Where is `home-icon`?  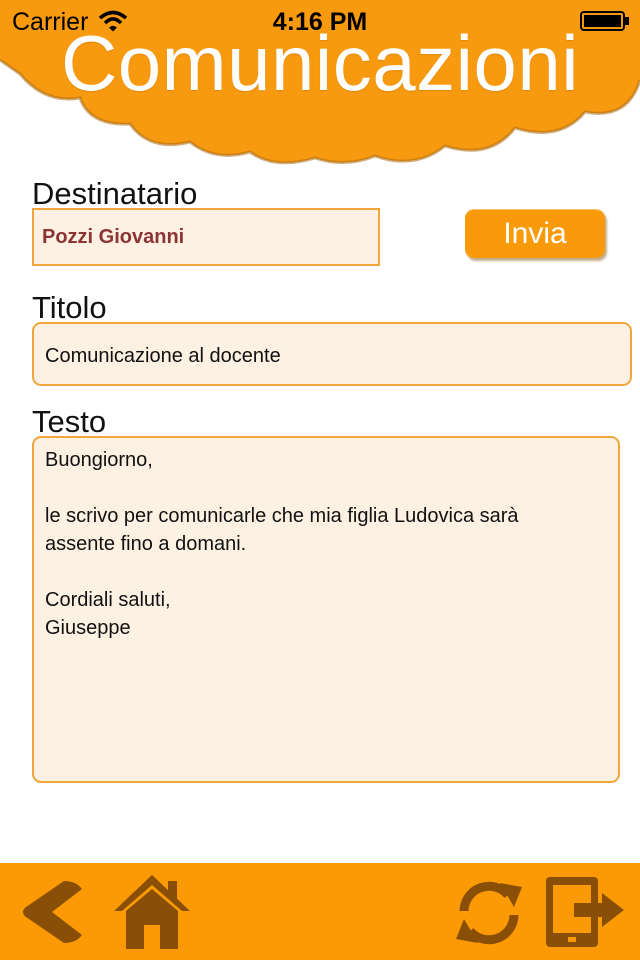 home-icon is located at coordinates (152, 912).